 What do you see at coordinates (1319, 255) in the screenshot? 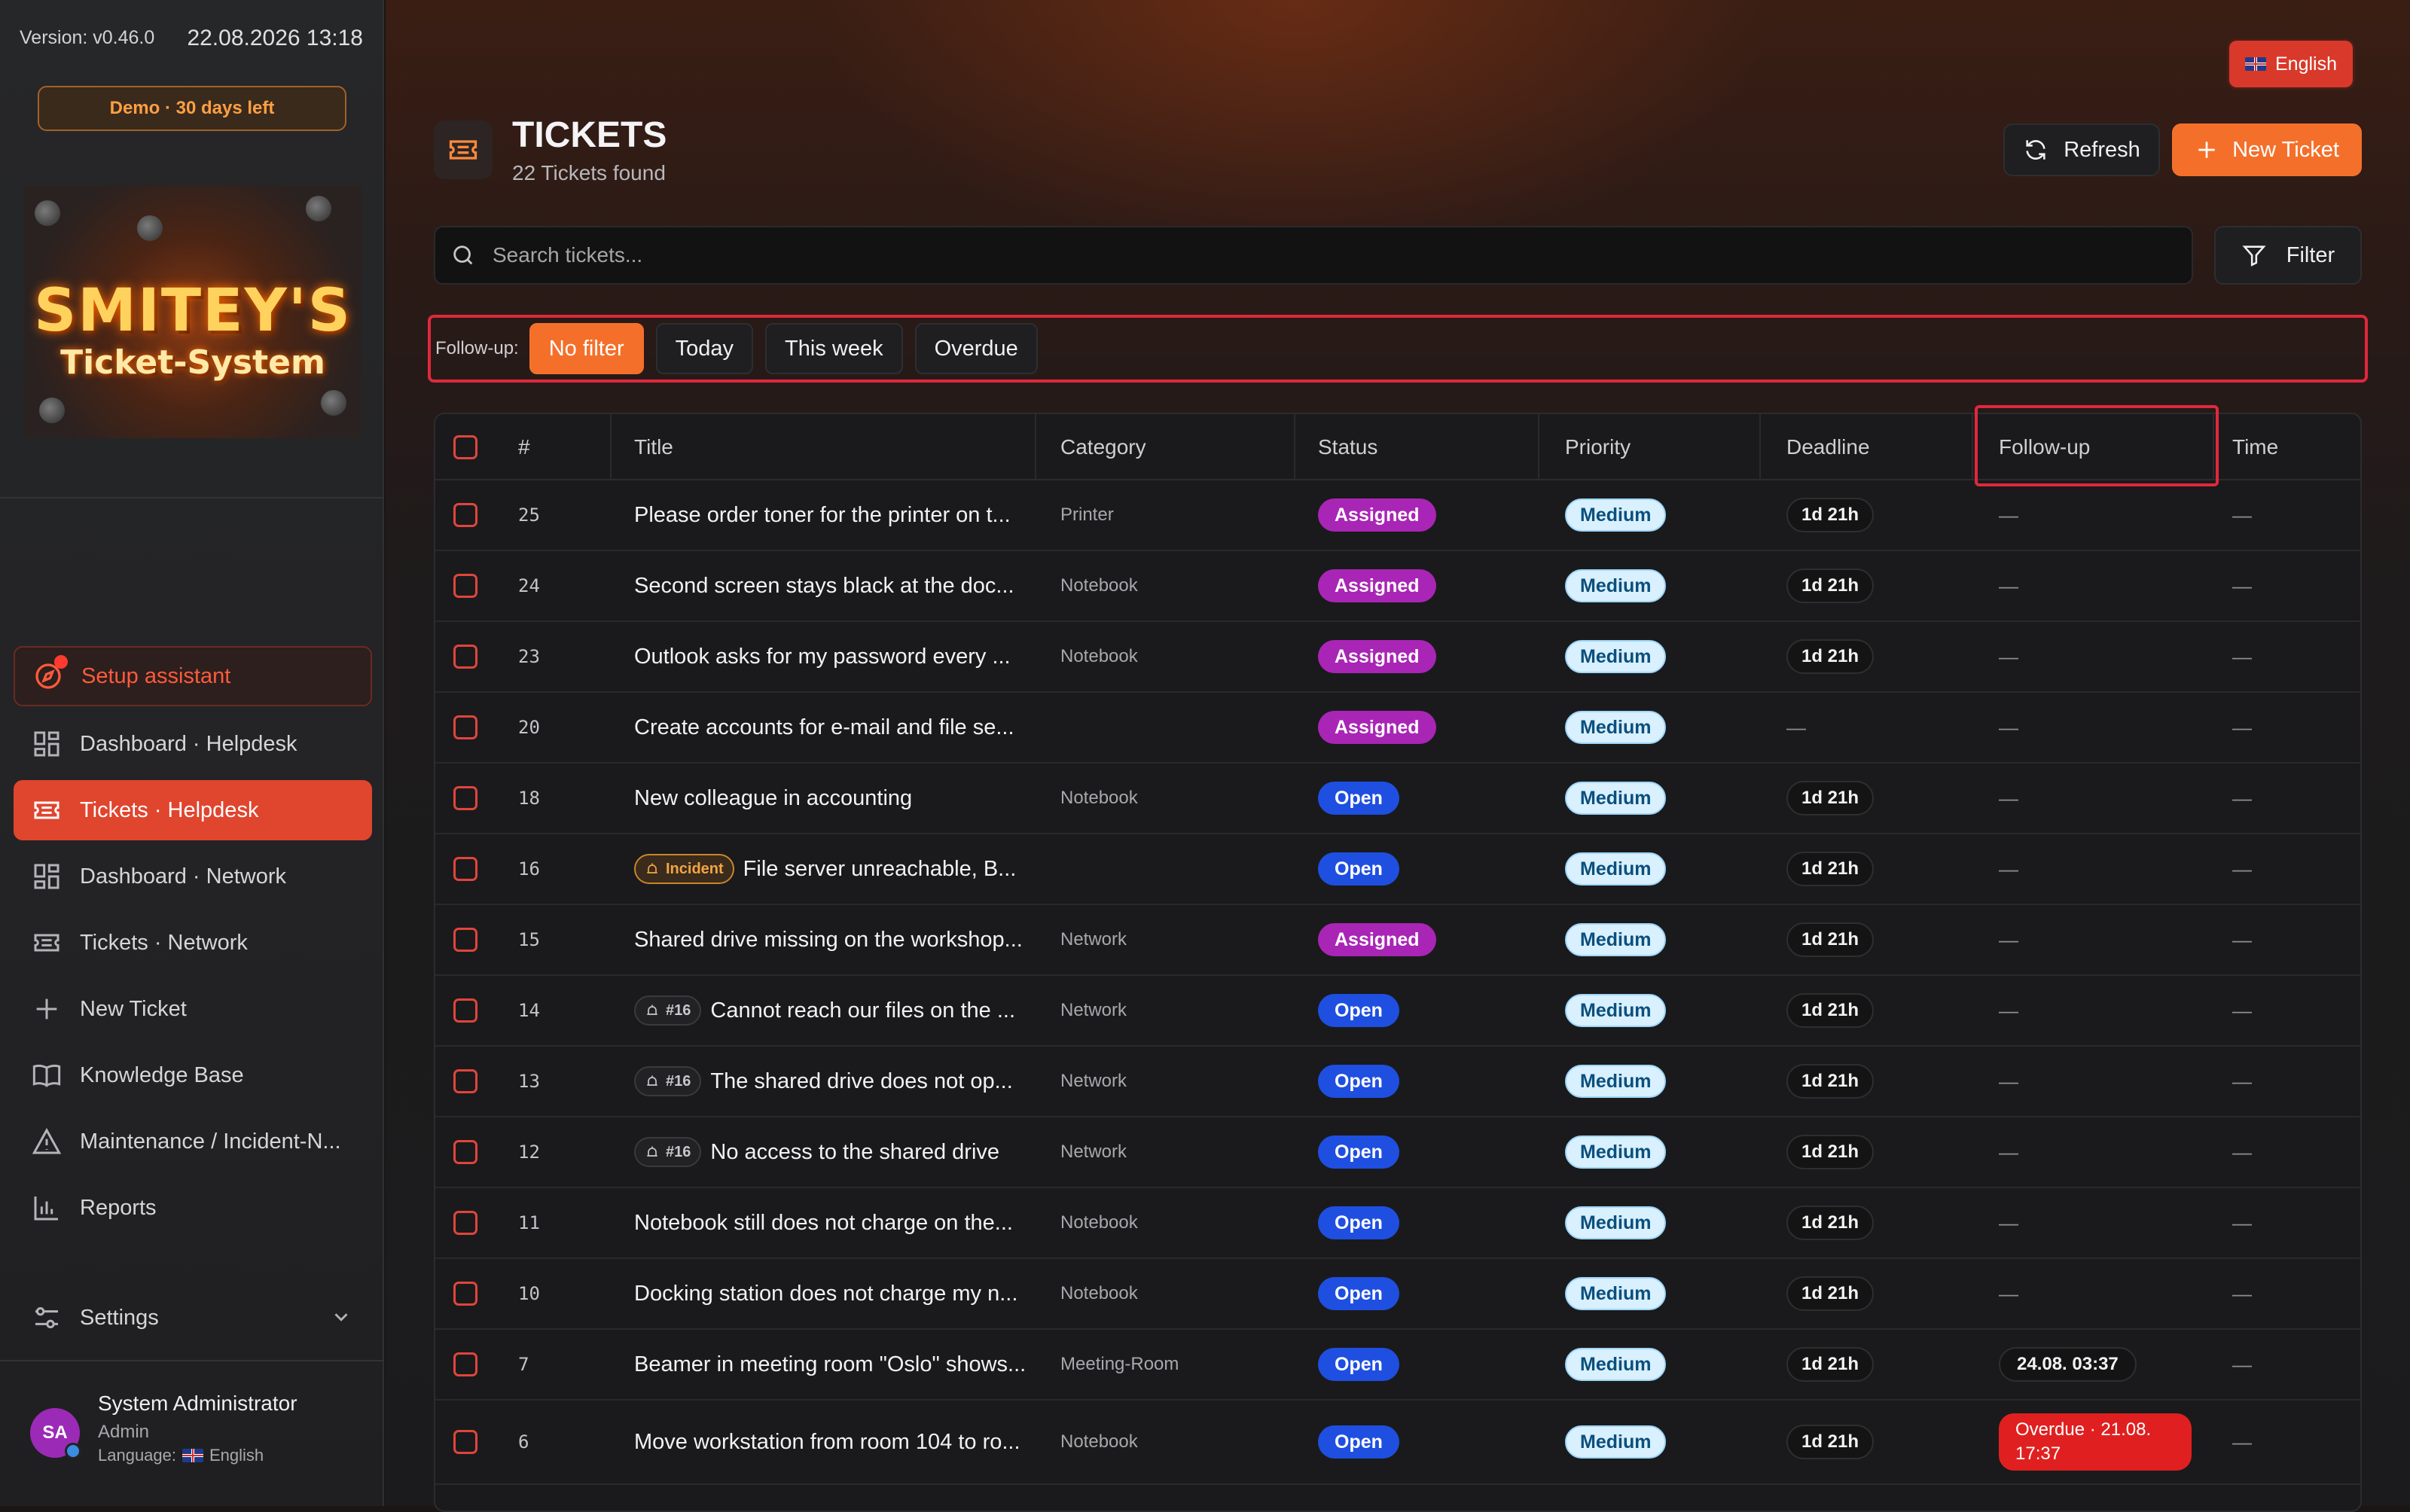
I see `search-input` at bounding box center [1319, 255].